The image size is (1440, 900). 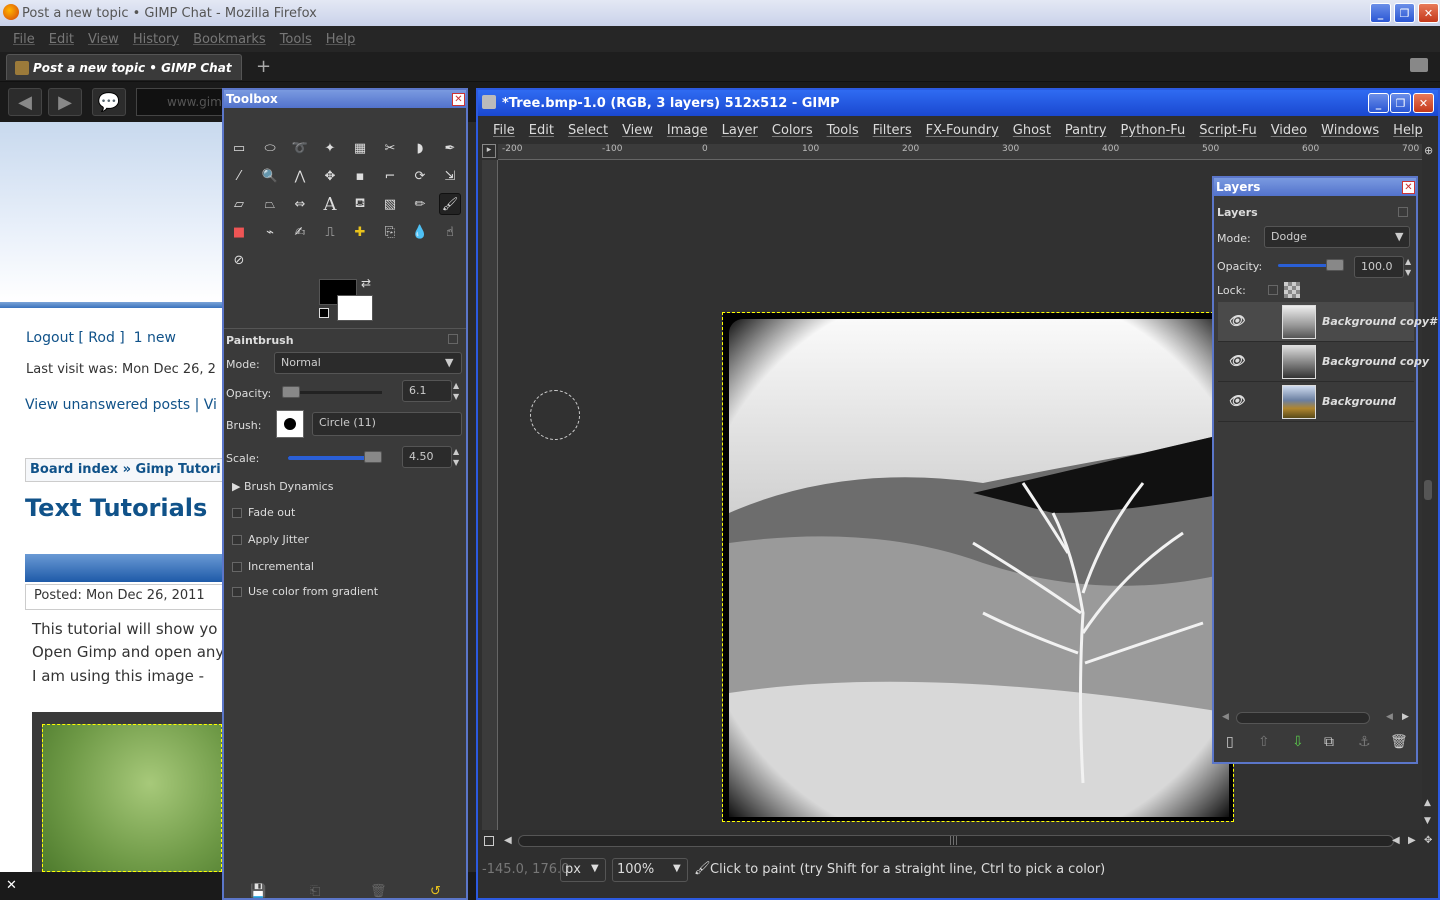 What do you see at coordinates (1400, 103) in the screenshot?
I see `gimp-maximize-button: ❐` at bounding box center [1400, 103].